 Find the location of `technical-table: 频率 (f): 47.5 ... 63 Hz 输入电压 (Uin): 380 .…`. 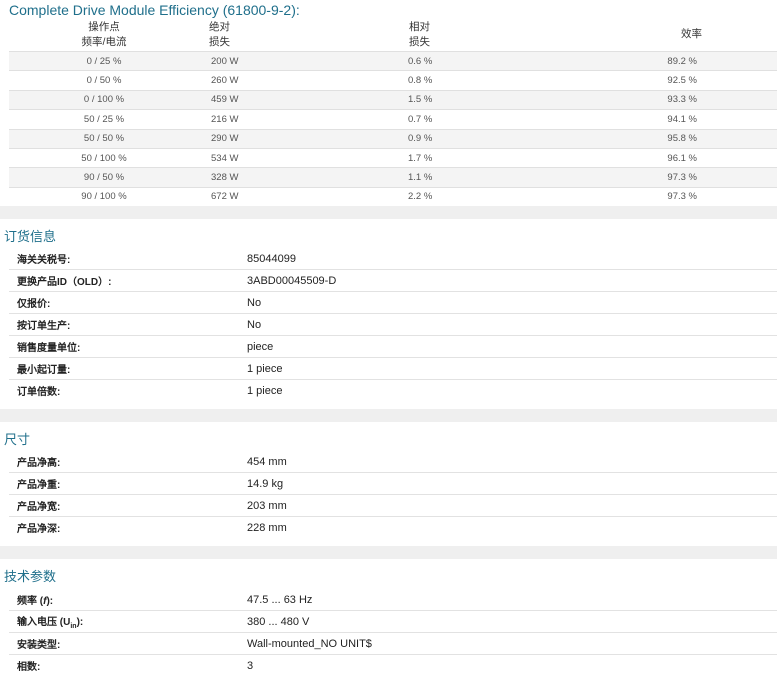

technical-table: 频率 (f): 47.5 ... 63 Hz 输入电压 (Uin): 380 .… is located at coordinates (393, 632).